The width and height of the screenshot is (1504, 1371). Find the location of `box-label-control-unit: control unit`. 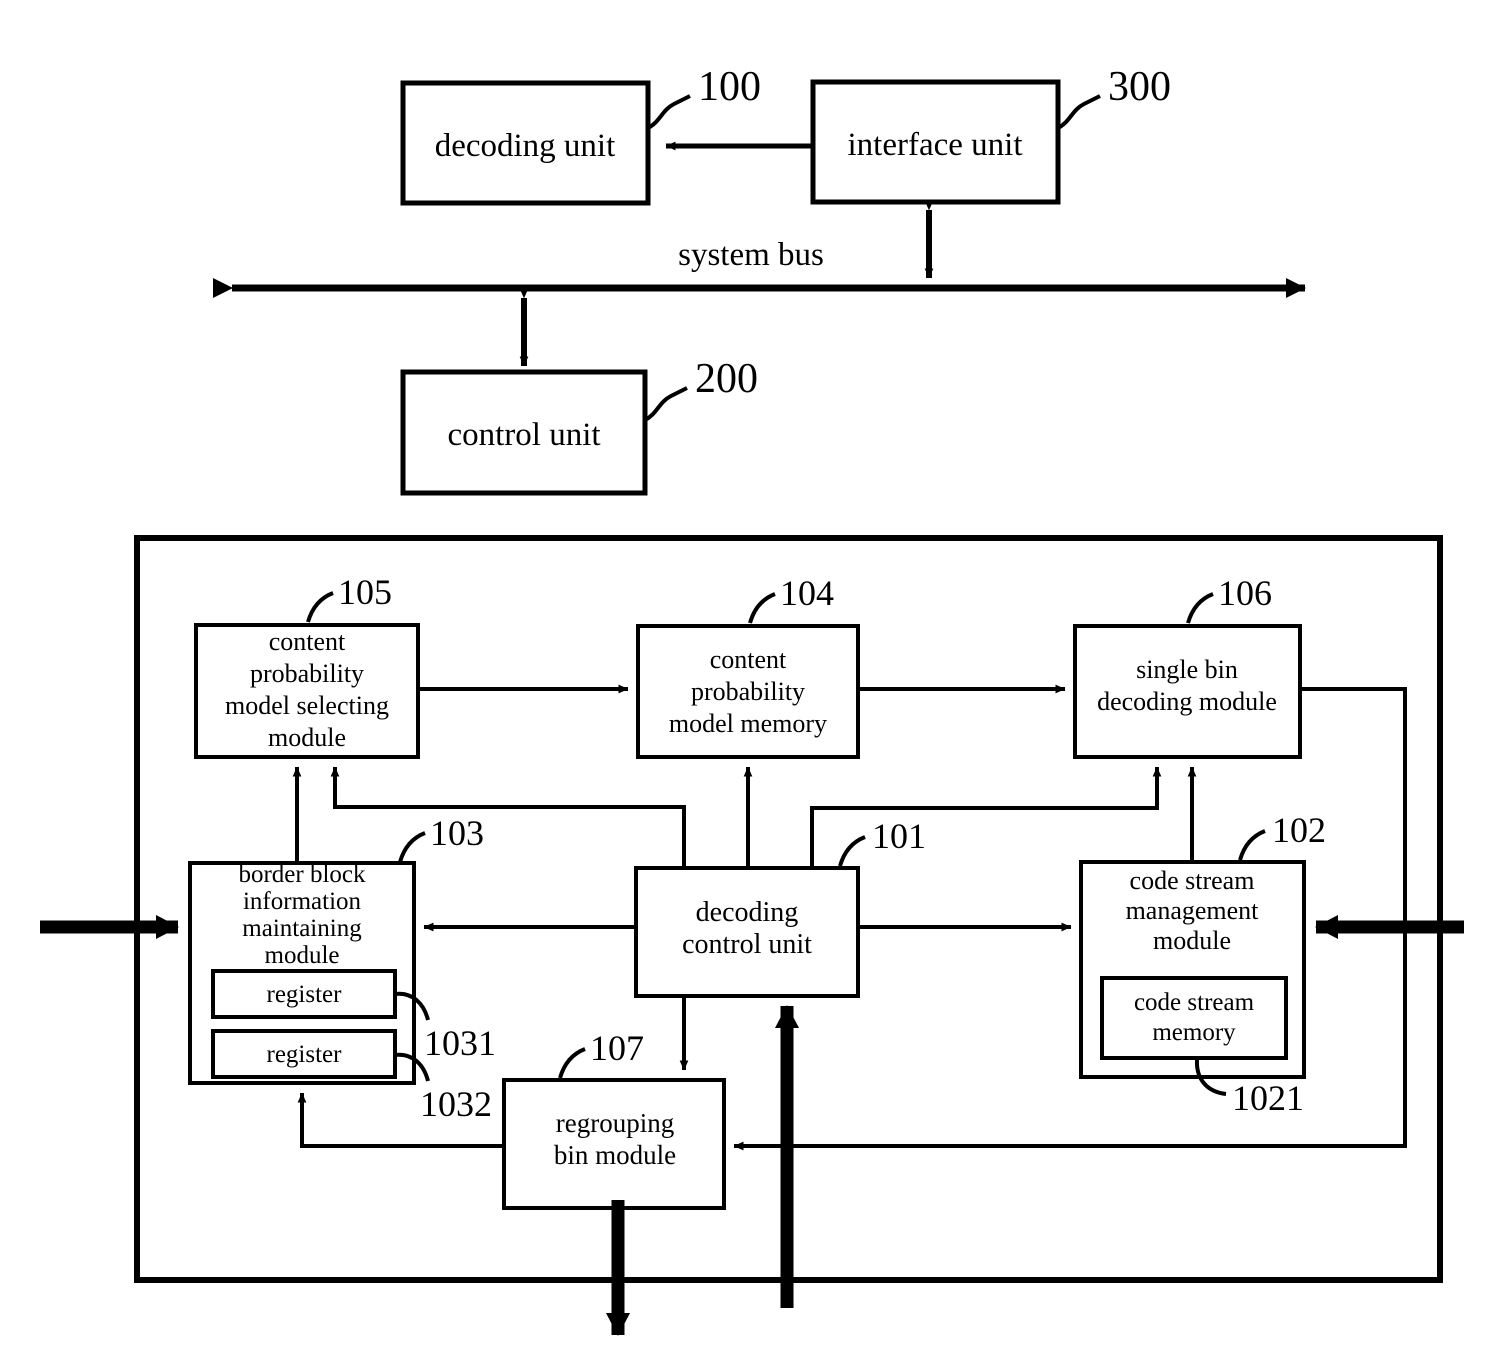

box-label-control-unit: control unit is located at coordinates (523, 435).